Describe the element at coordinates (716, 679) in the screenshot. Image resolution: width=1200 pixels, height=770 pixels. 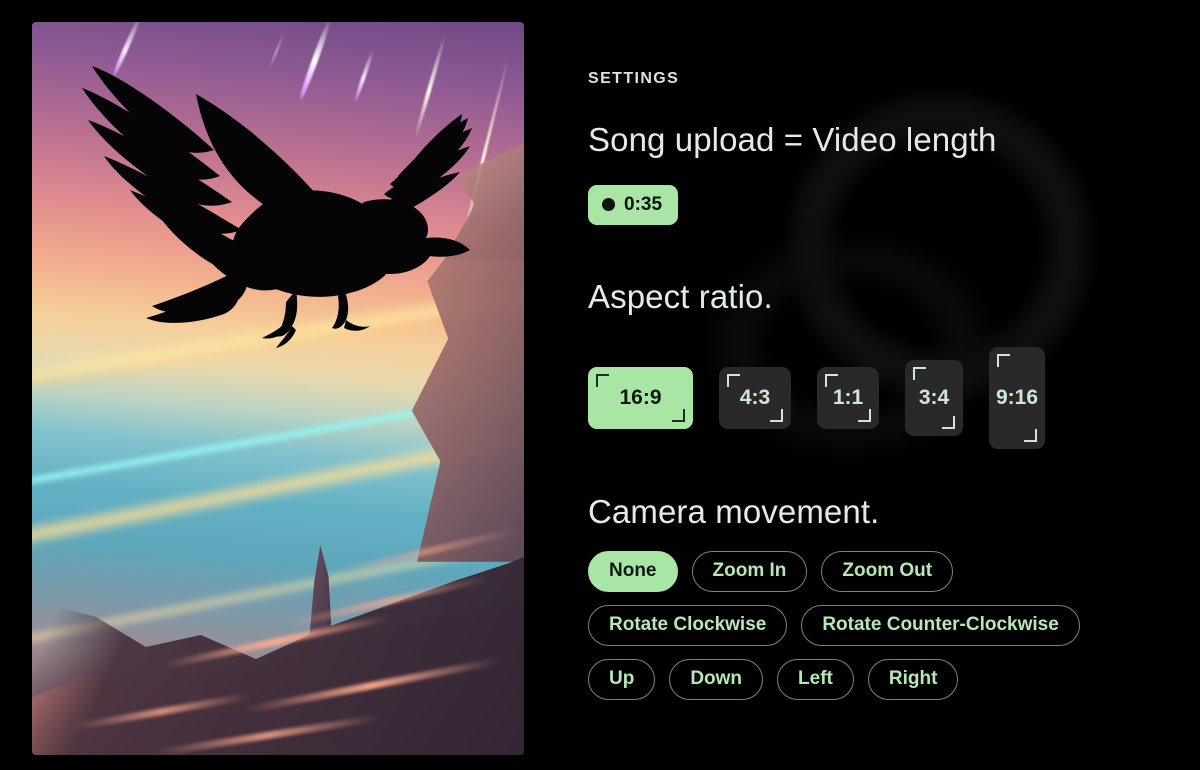
I see `camera-movement-option-down: Down` at that location.